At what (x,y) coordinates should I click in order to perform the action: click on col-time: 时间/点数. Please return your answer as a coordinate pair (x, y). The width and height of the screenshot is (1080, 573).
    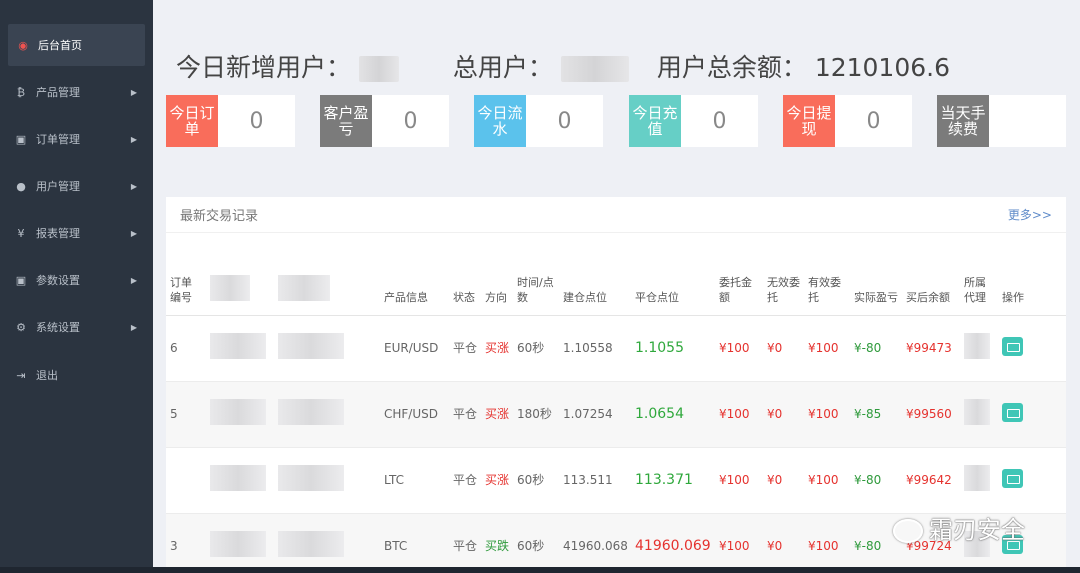
    Looking at the image, I should click on (536, 274).